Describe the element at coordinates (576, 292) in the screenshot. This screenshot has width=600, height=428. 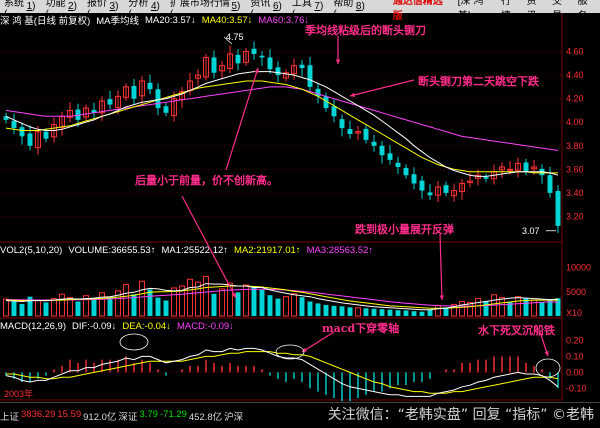
I see `volume-tick-label: 5000` at that location.